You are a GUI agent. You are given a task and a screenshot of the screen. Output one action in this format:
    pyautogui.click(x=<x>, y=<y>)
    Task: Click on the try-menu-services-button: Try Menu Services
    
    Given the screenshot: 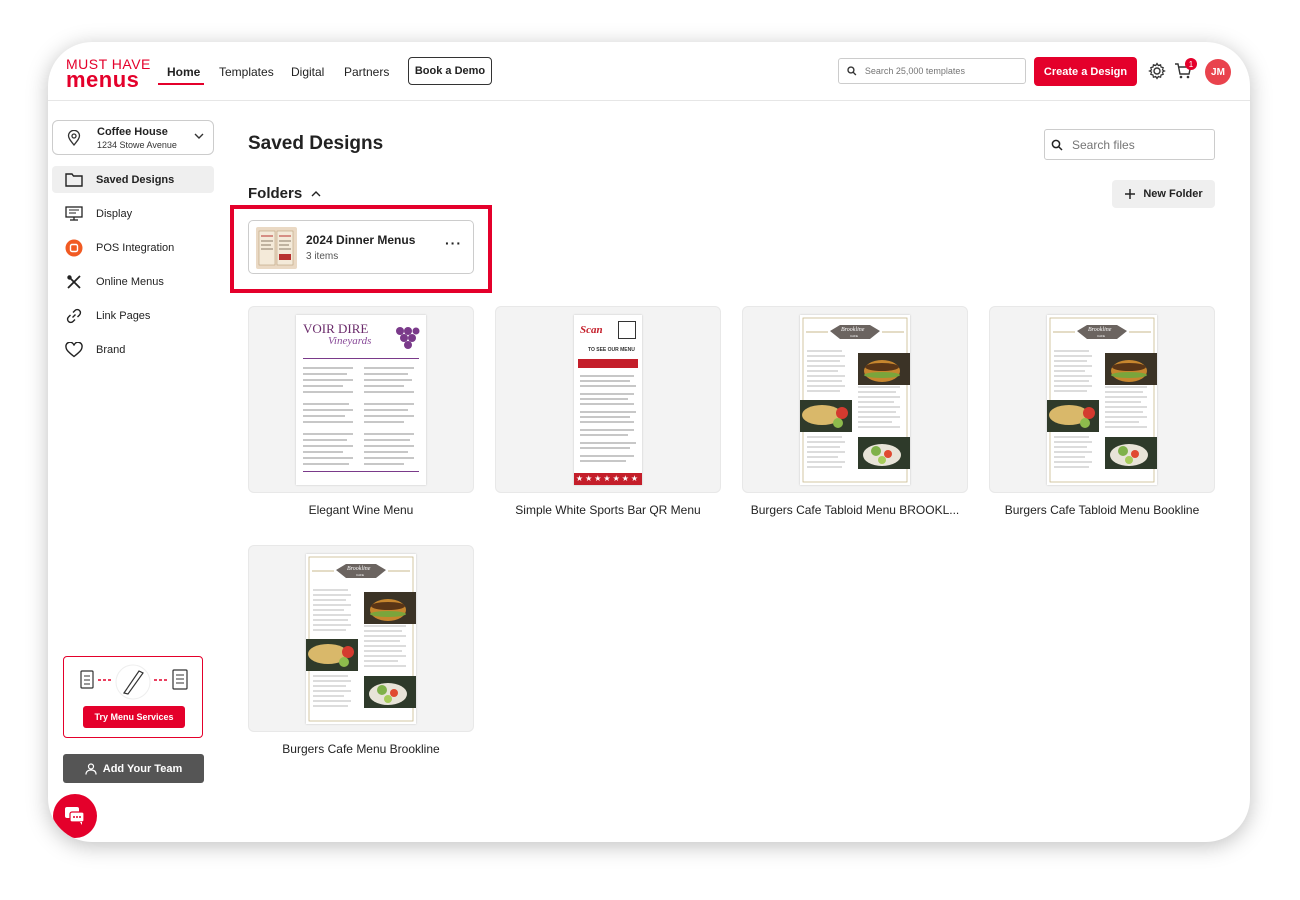 What is the action you would take?
    pyautogui.click(x=134, y=717)
    